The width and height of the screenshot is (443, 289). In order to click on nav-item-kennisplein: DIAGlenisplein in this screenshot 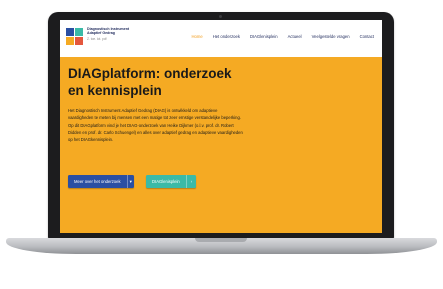, I will do `click(264, 36)`.